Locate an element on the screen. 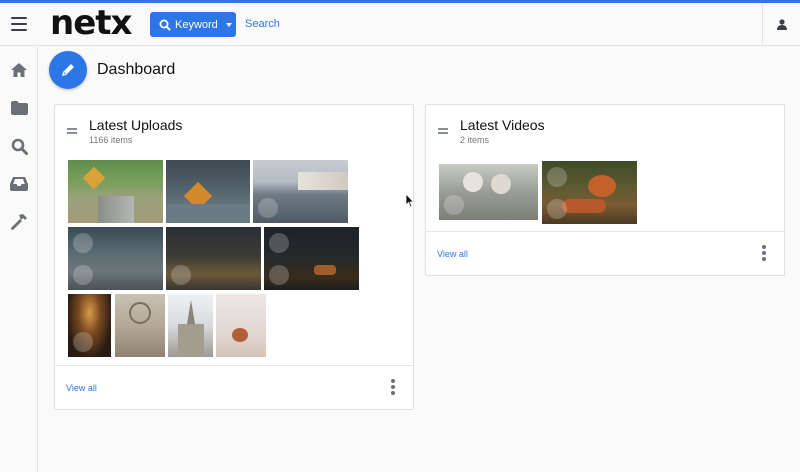 The image size is (800, 472). hammer-icon is located at coordinates (19, 222).